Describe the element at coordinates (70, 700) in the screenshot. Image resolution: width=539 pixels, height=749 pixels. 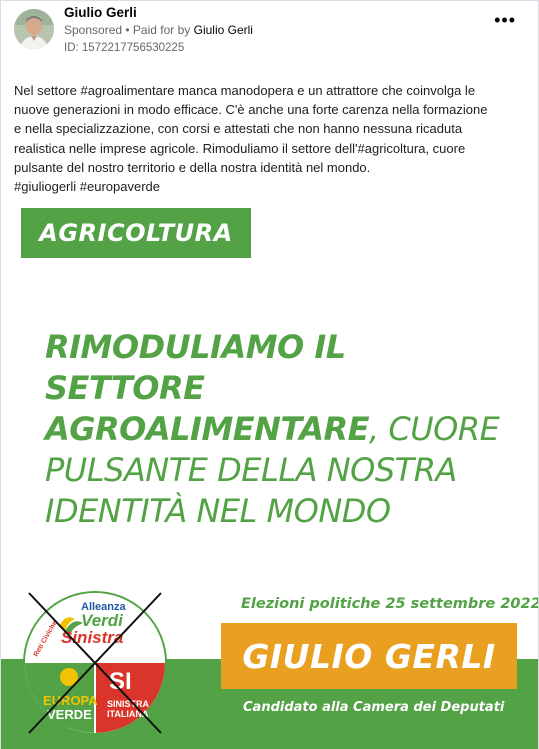
I see `logo-europa: EUROPA` at that location.